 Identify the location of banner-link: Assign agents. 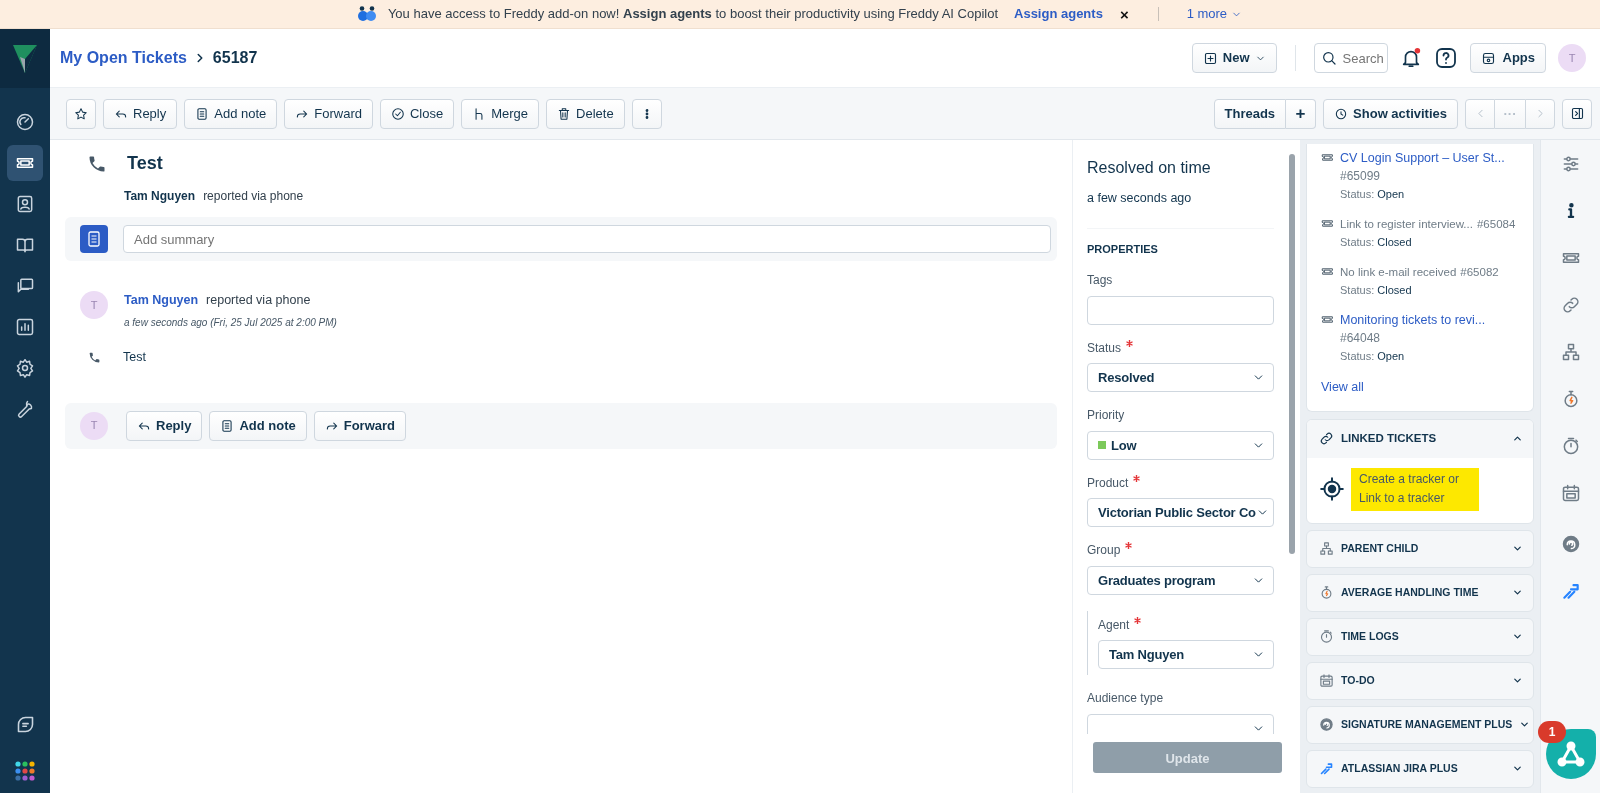
(1058, 14).